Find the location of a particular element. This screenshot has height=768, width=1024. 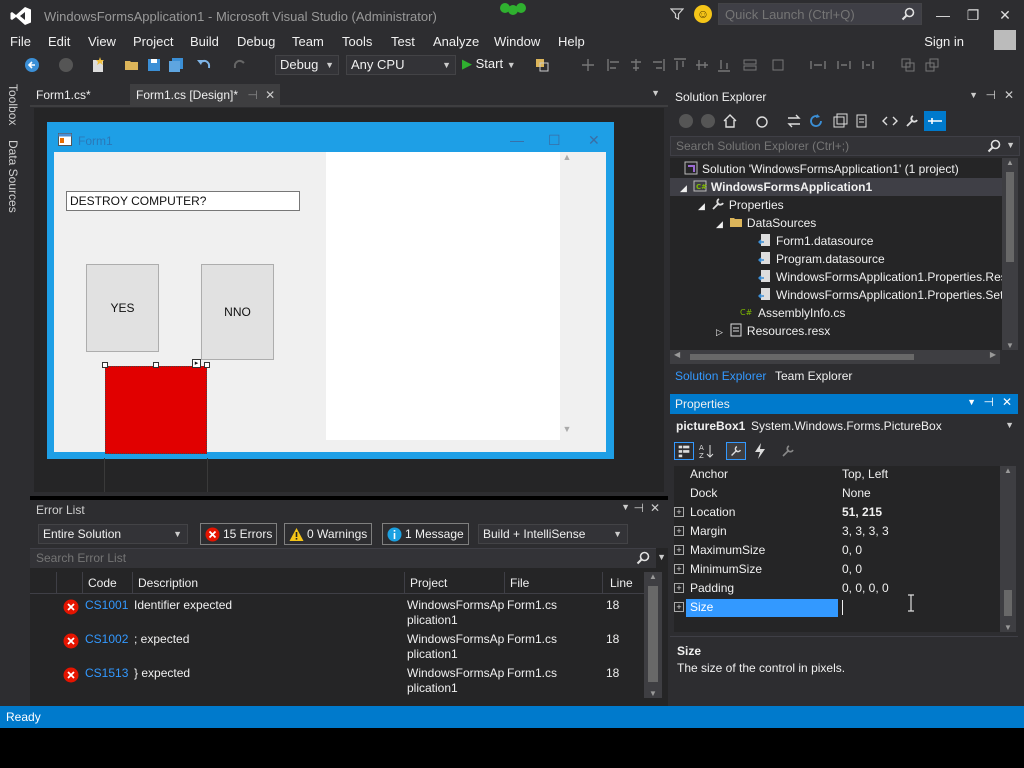

menu-tools: Tools is located at coordinates (357, 41).